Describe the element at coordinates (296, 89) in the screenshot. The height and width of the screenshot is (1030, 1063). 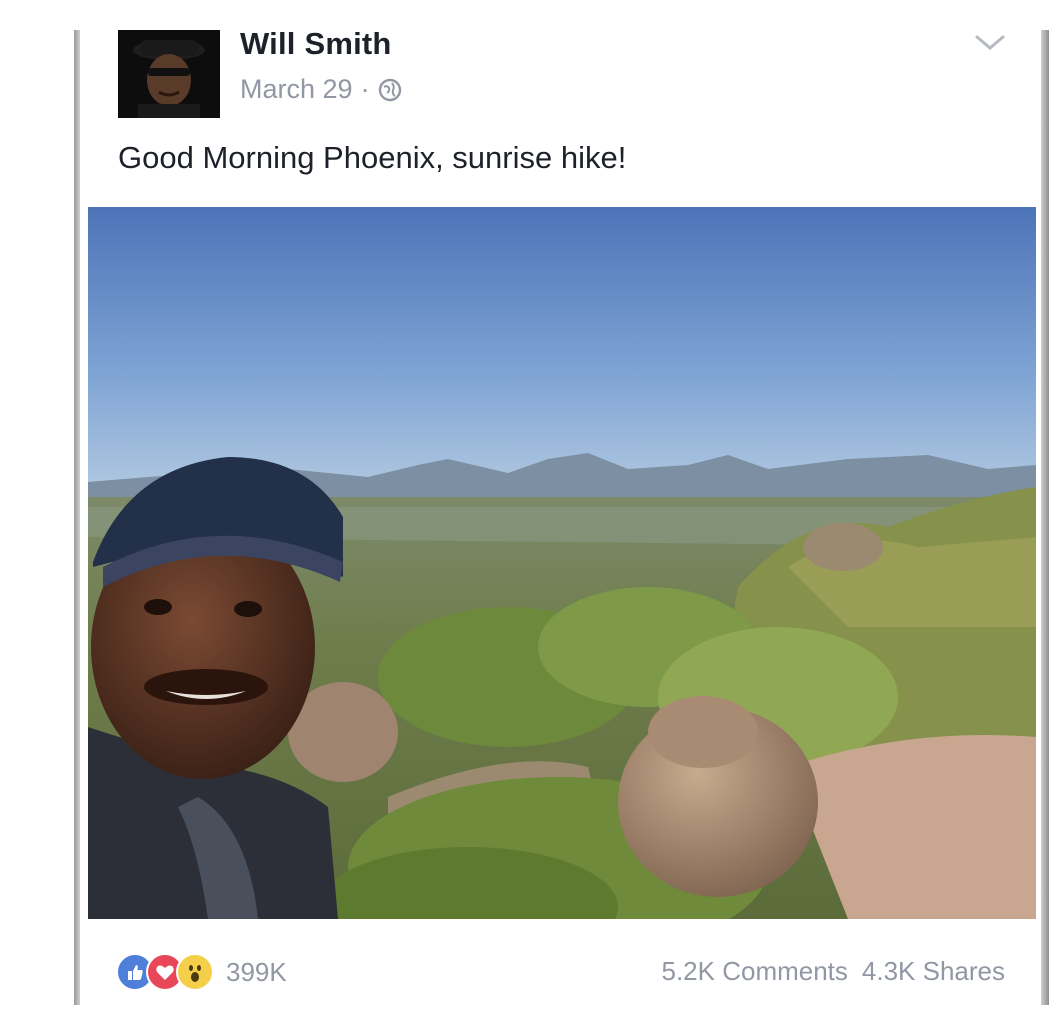
I see `post-date: March 29` at that location.